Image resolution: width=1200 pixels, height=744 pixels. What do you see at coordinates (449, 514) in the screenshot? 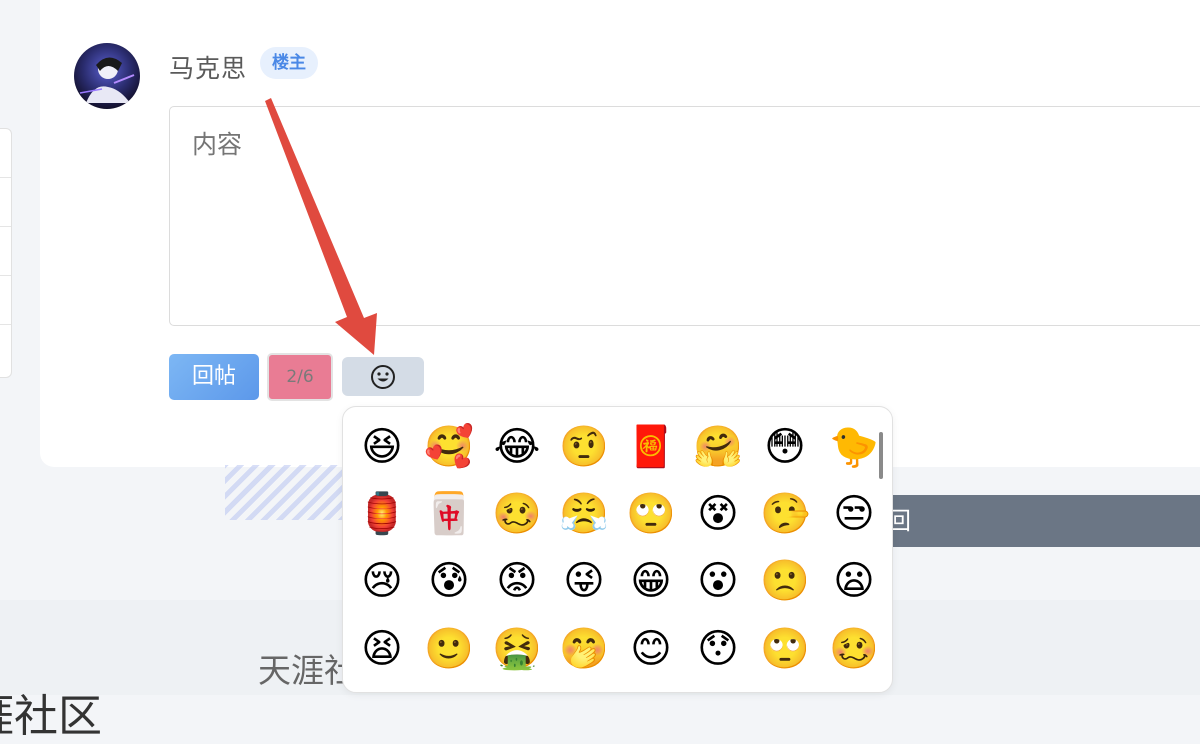
I see `emoji-item: 🀄` at bounding box center [449, 514].